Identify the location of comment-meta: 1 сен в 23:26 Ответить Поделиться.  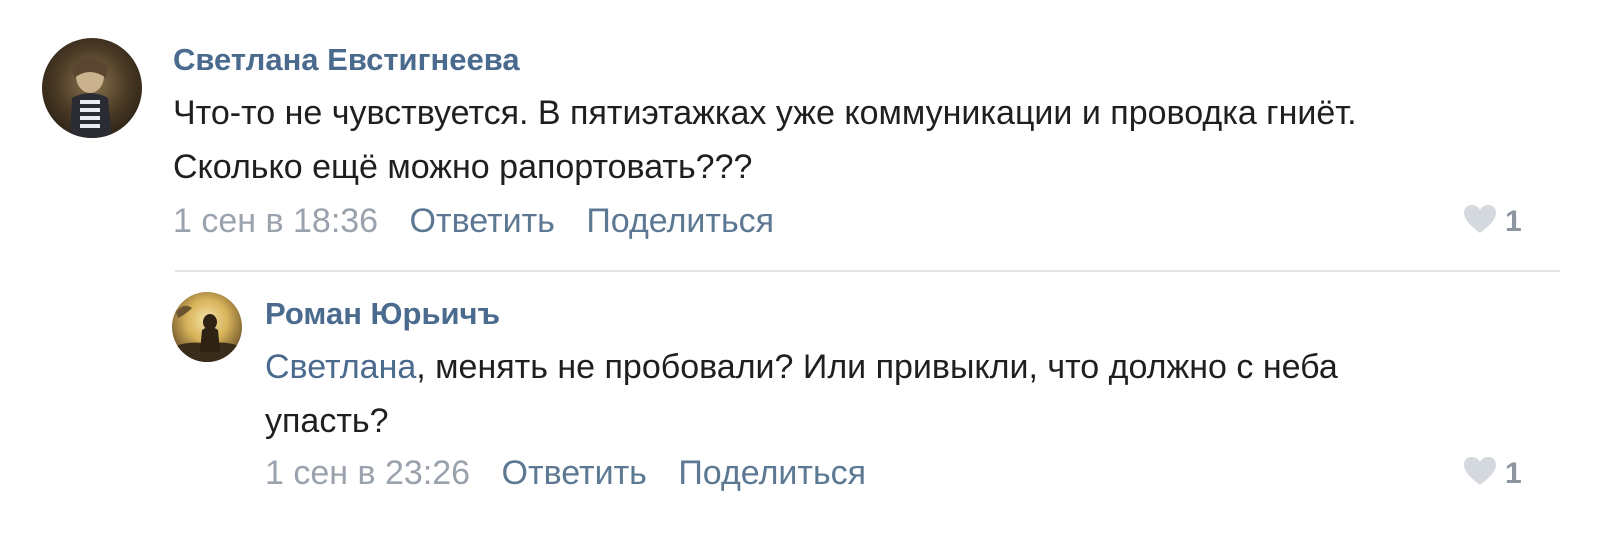
(565, 473).